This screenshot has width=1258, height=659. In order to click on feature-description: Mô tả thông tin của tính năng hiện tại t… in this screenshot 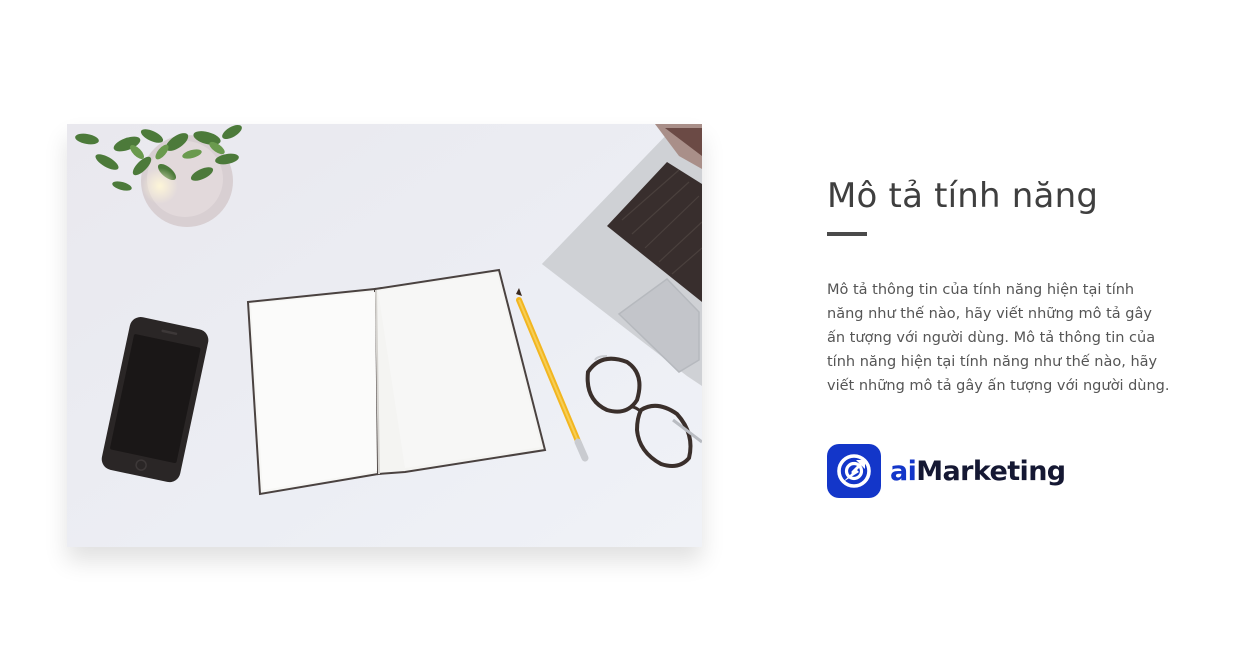, I will do `click(998, 338)`.